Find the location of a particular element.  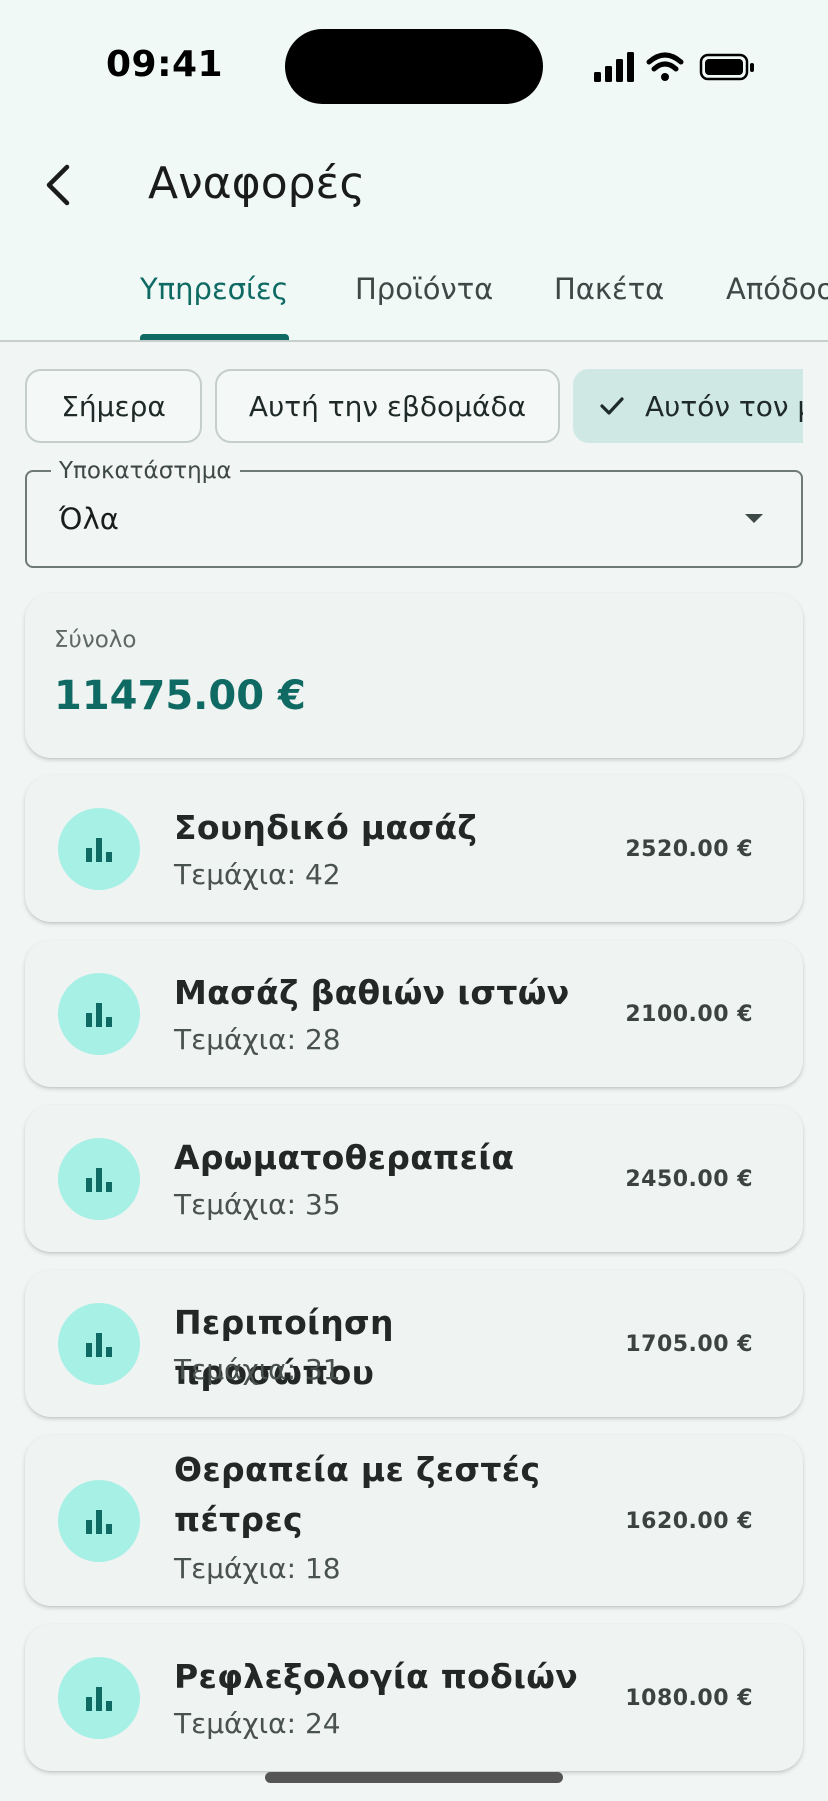

status-icons is located at coordinates (674, 68).